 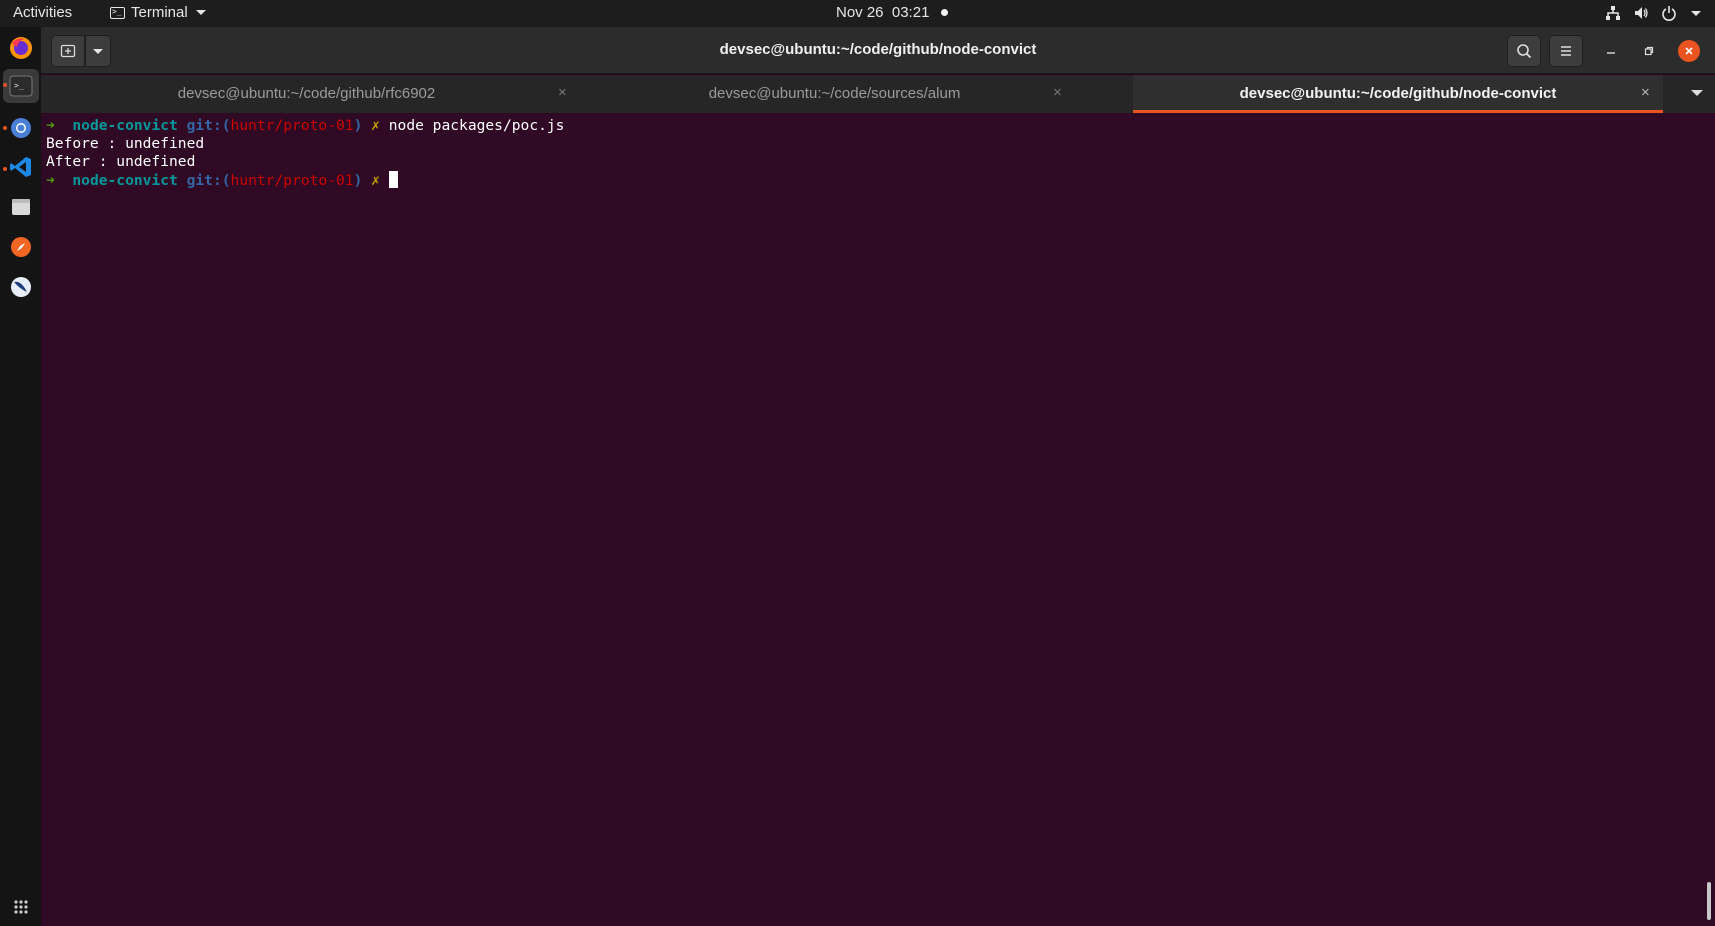 I want to click on window-title: devsec@ubuntu:~/code/github/node-convict, so click(x=878, y=49).